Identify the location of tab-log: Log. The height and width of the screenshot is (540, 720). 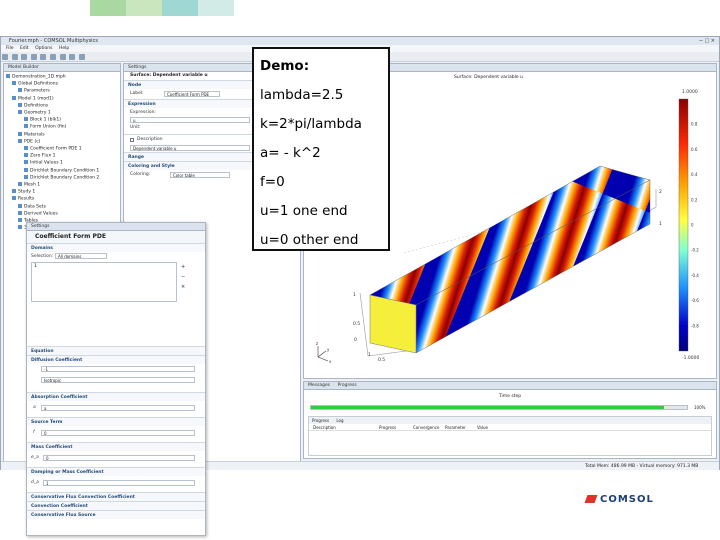
(339, 420).